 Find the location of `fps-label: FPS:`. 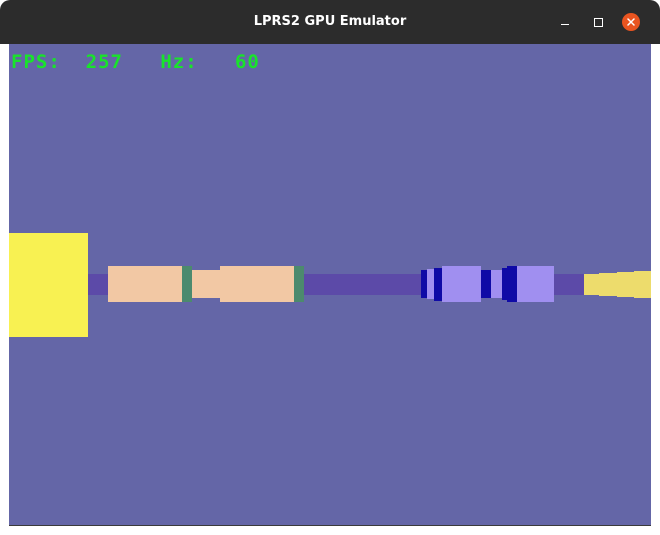

fps-label: FPS: is located at coordinates (36, 62).